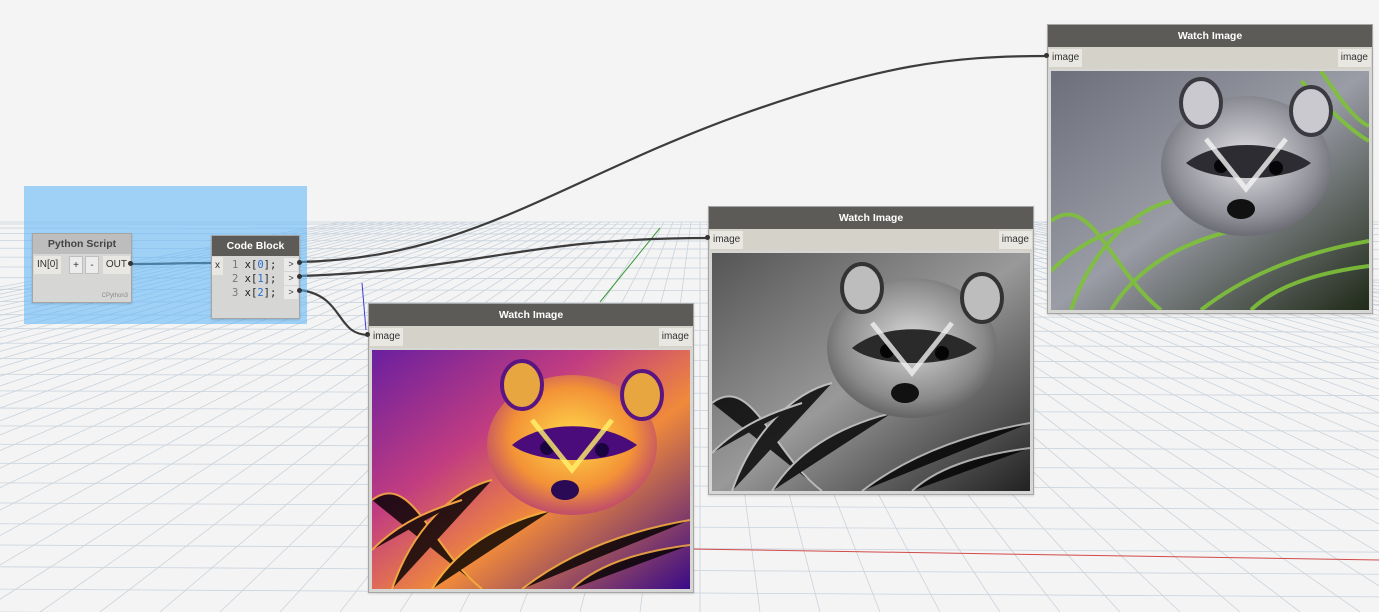  I want to click on code-line: 3 x[2];, so click(254, 293).